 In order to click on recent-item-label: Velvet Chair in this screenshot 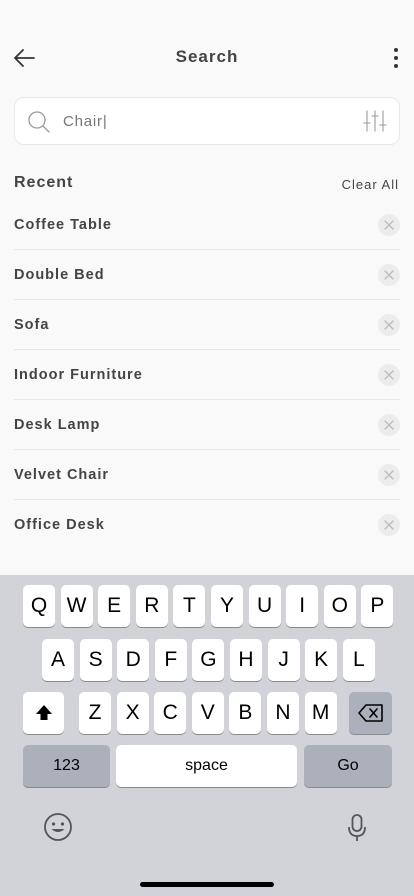, I will do `click(62, 475)`.